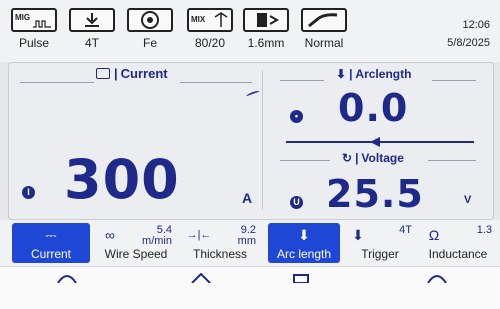 Image resolution: width=500 pixels, height=309 pixels. Describe the element at coordinates (136, 254) in the screenshot. I see `tab-wire-speed-label: Wire Speed` at that location.